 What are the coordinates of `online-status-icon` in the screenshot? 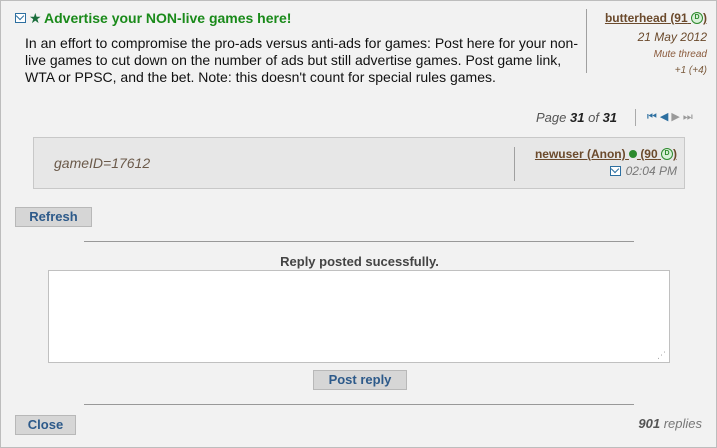 It's located at (632, 153).